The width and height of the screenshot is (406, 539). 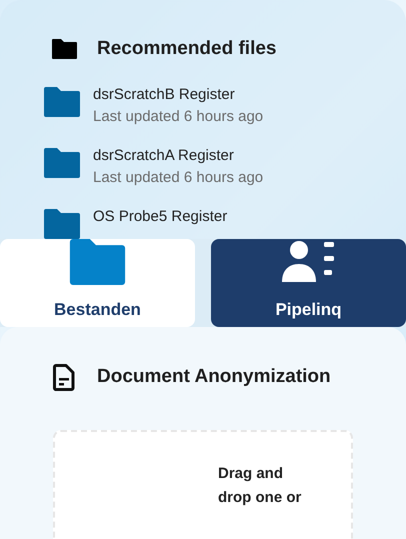 I want to click on nav-tile: Bestanden, so click(x=97, y=282).